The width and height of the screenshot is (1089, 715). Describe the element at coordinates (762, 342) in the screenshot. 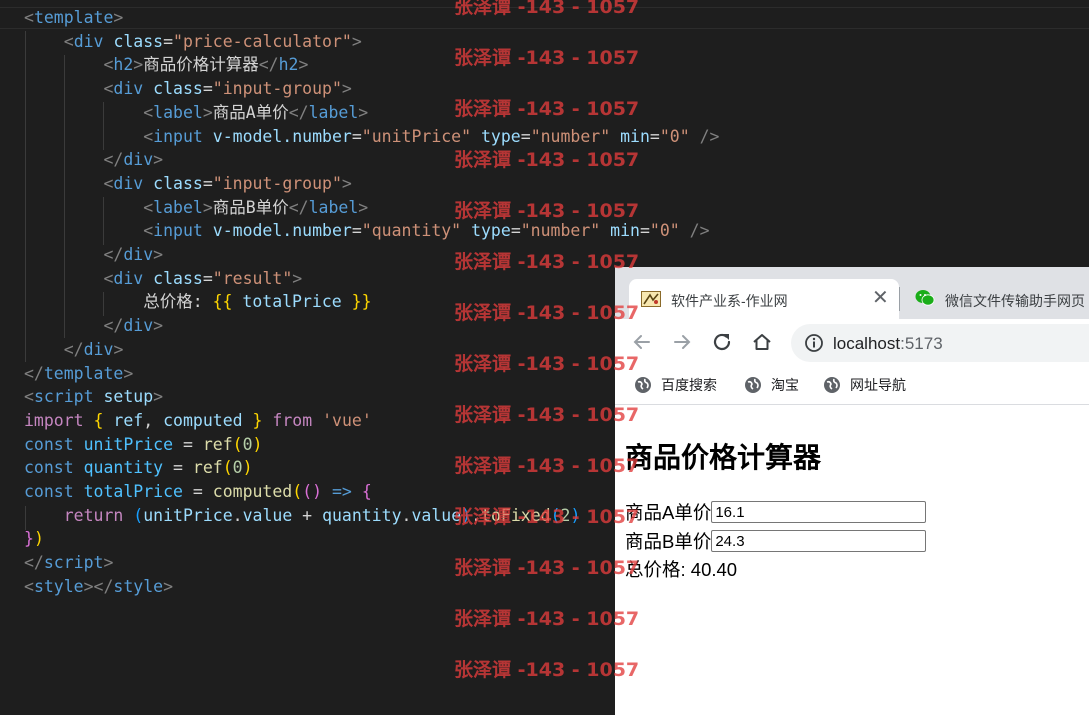

I see `home-icon` at that location.